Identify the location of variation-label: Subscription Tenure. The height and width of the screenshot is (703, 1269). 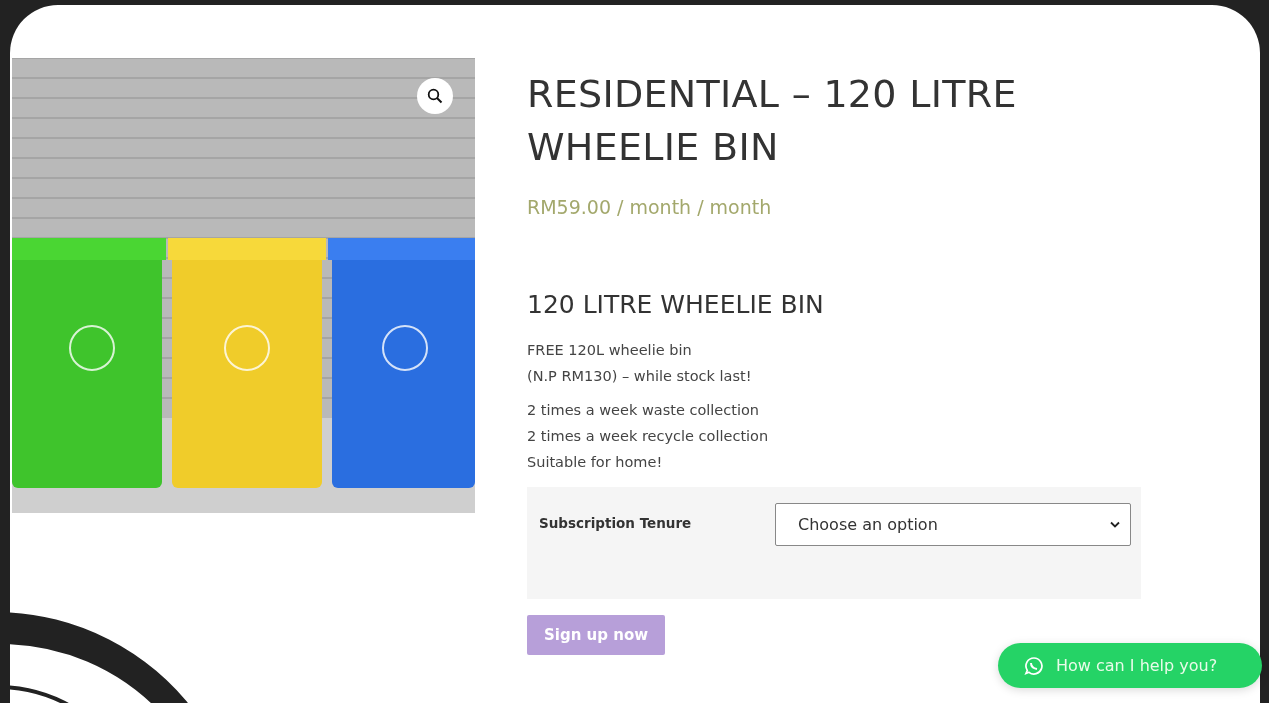
(616, 523).